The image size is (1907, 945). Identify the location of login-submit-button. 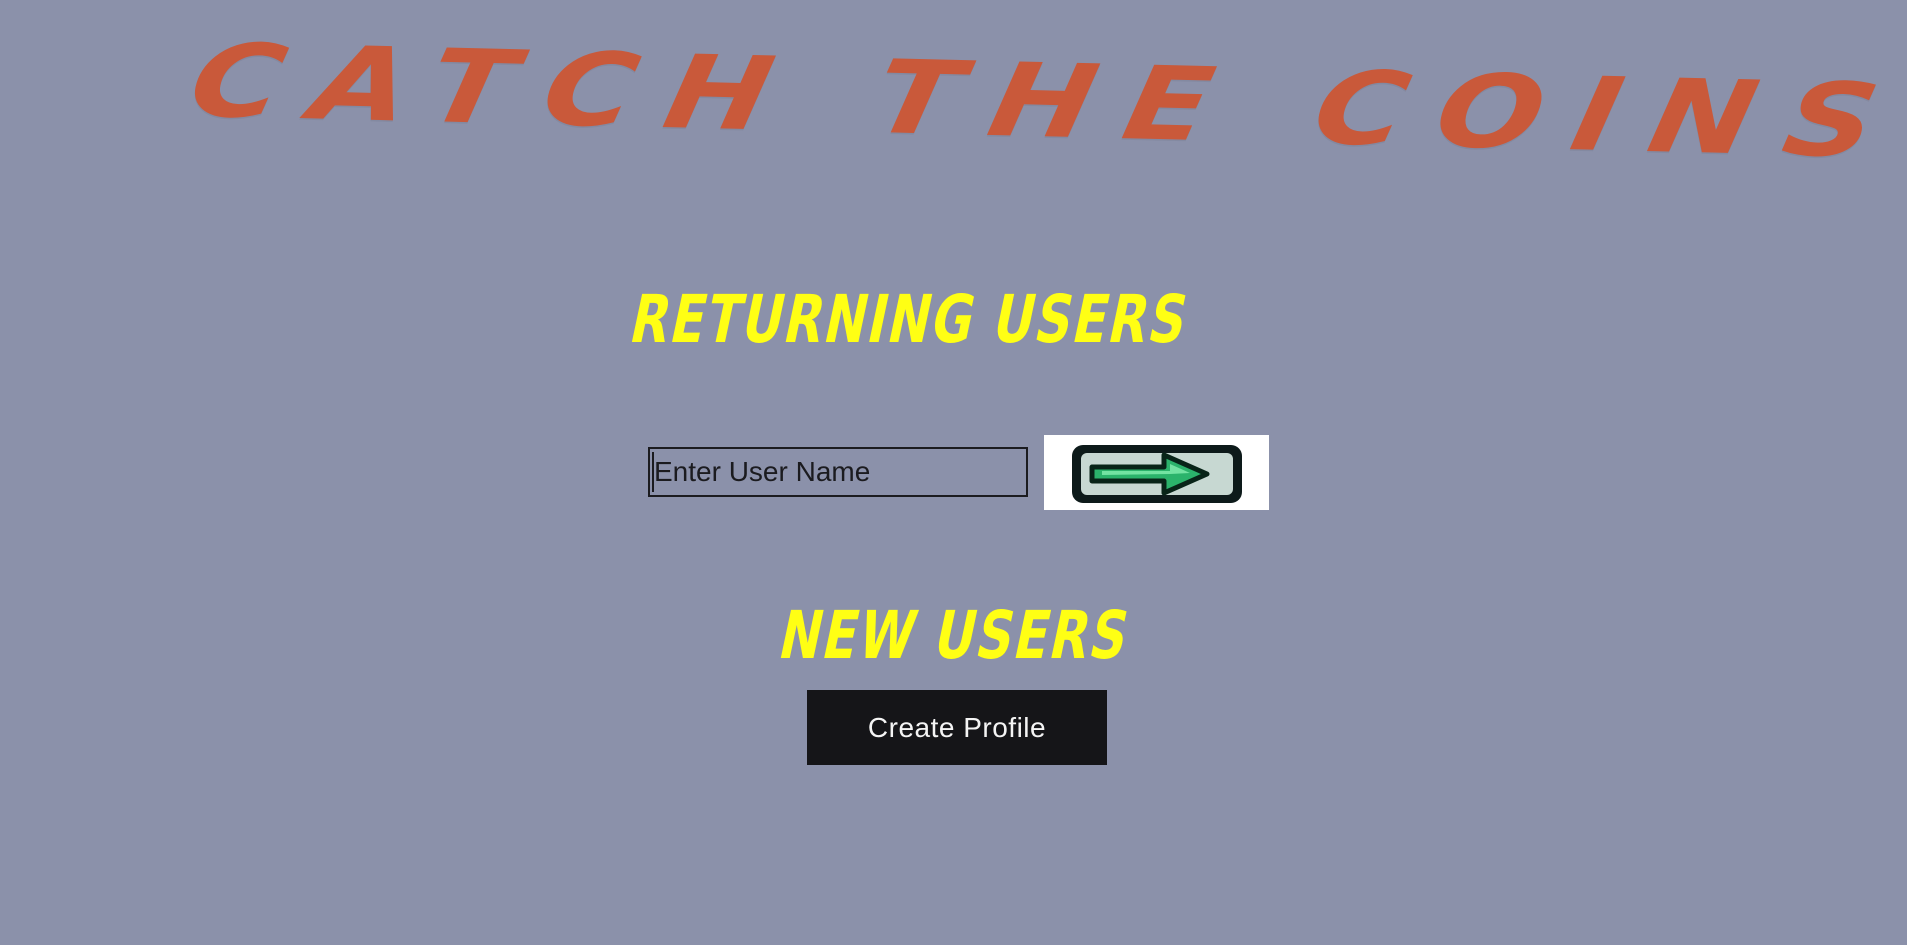
(1156, 472).